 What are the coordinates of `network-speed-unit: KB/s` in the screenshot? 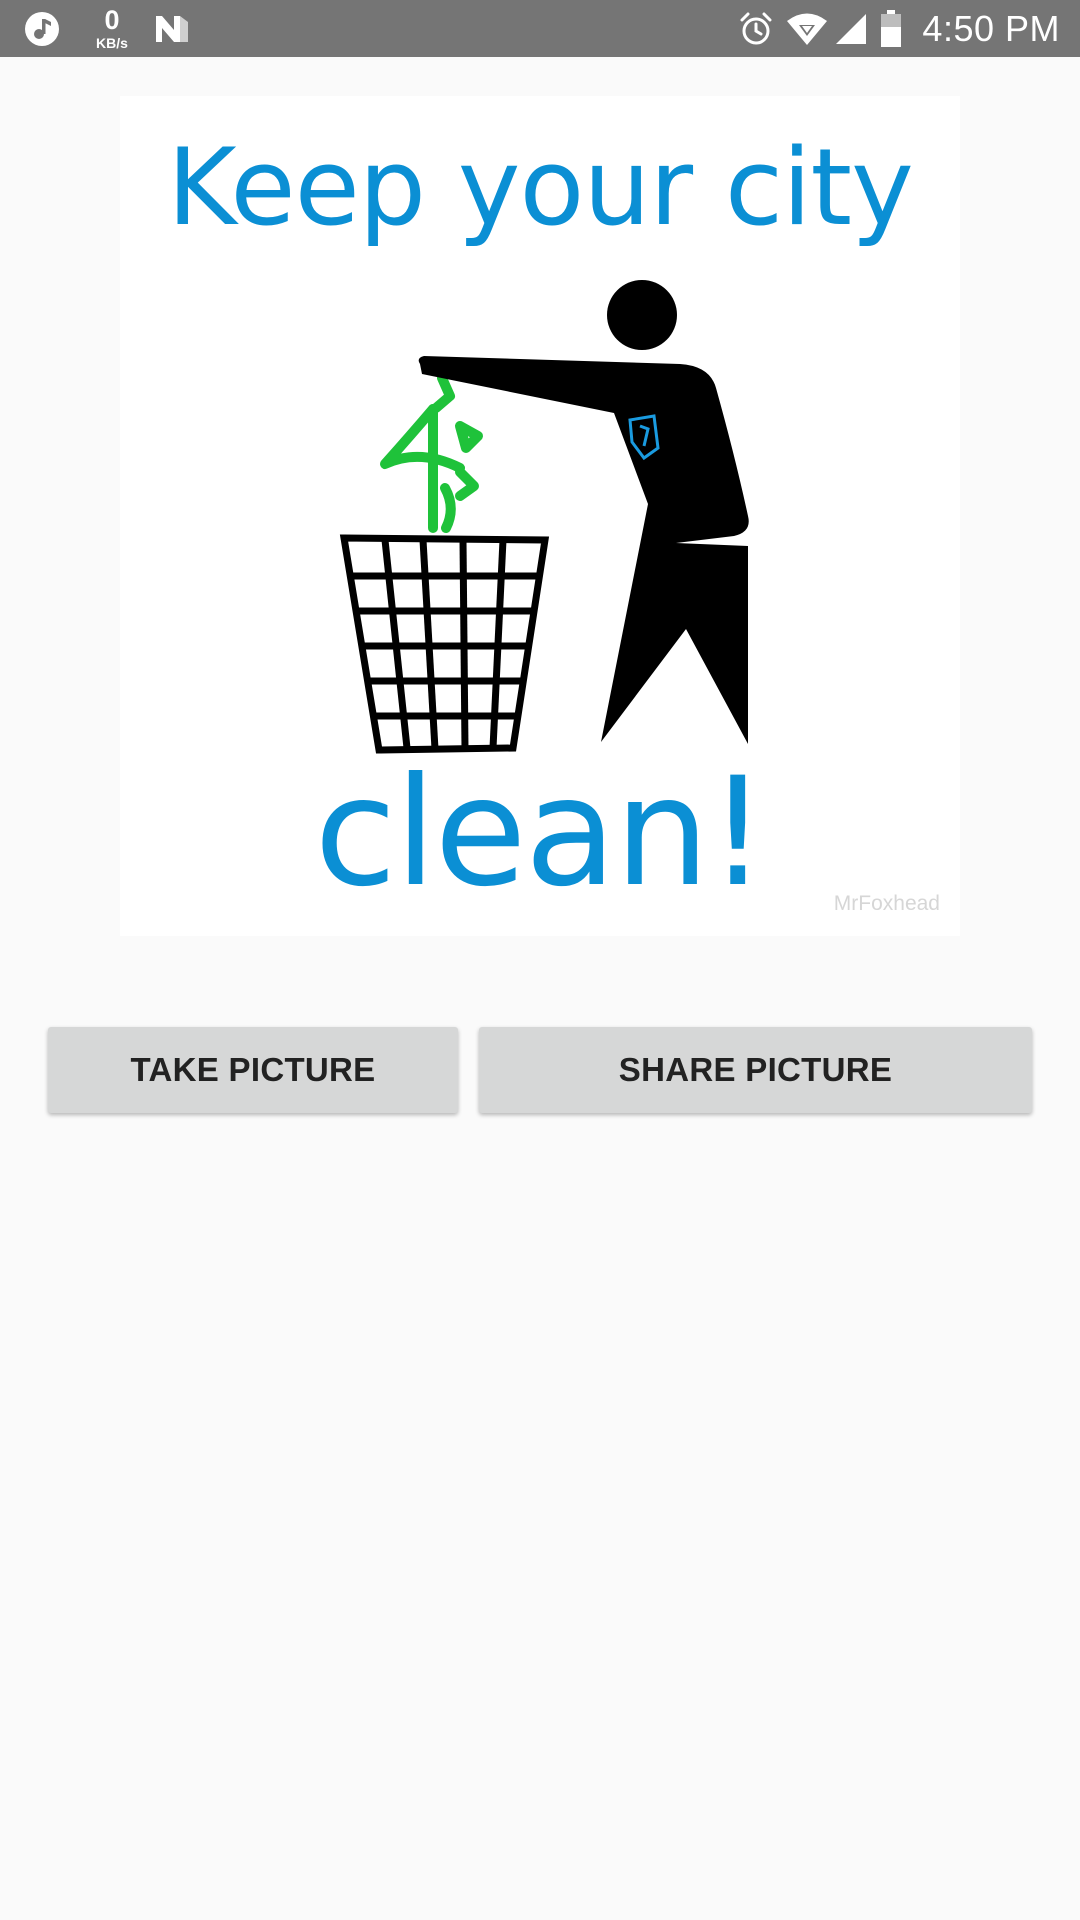 It's located at (112, 43).